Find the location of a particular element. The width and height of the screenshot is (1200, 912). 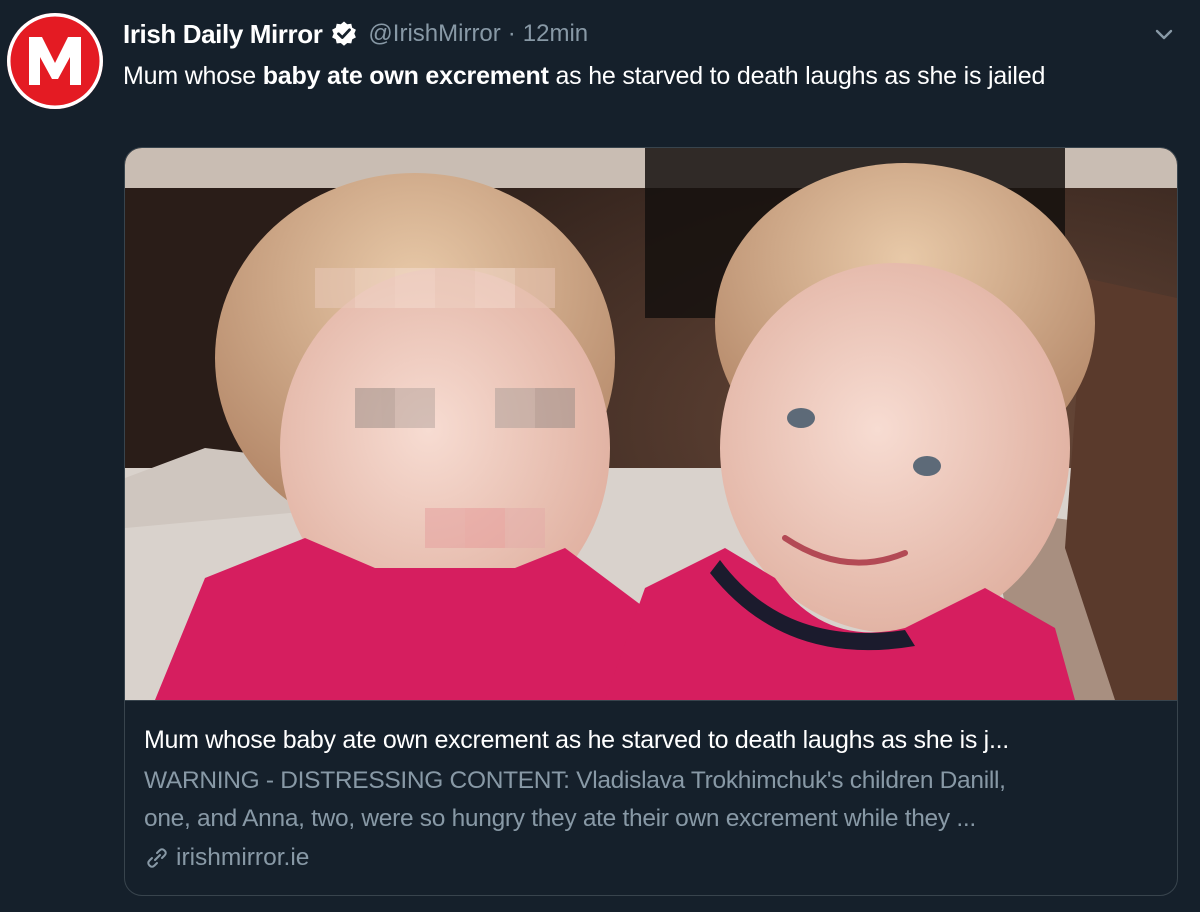

tweet-header: Irish Daily Mirror @IrishMirror · 12min is located at coordinates (355, 34).